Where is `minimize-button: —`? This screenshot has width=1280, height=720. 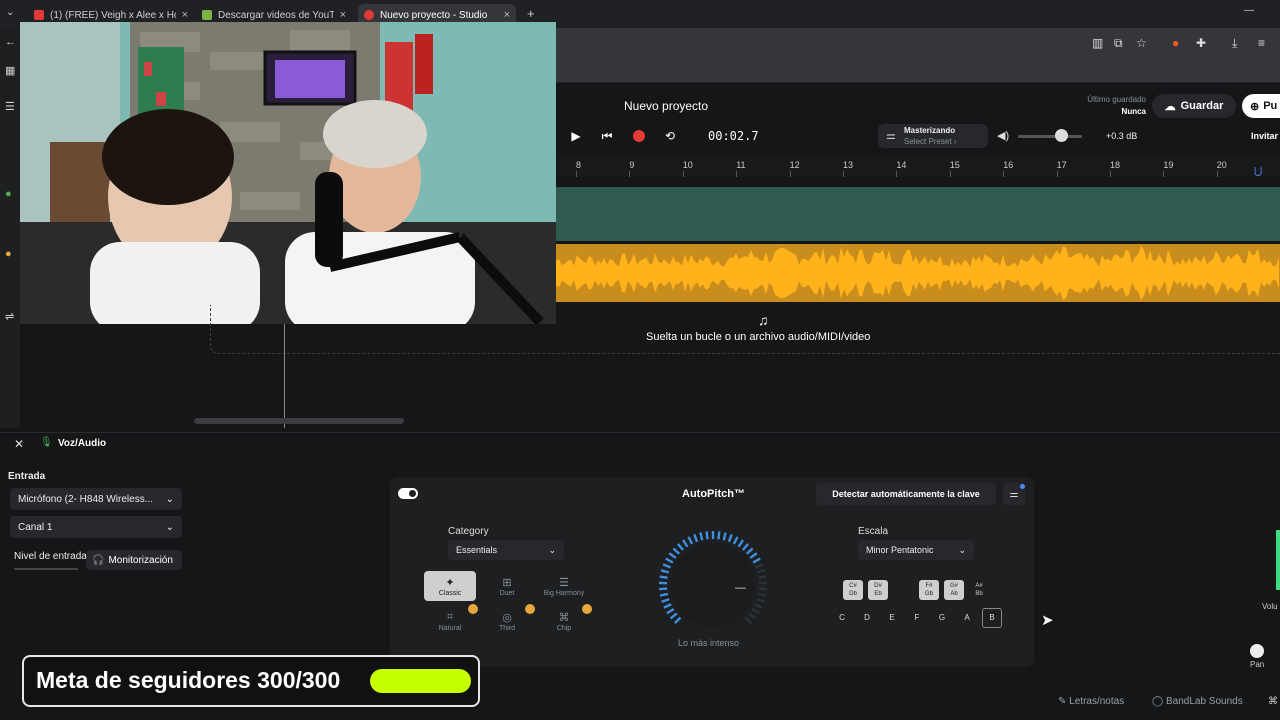
minimize-button: — is located at coordinates (1249, 10).